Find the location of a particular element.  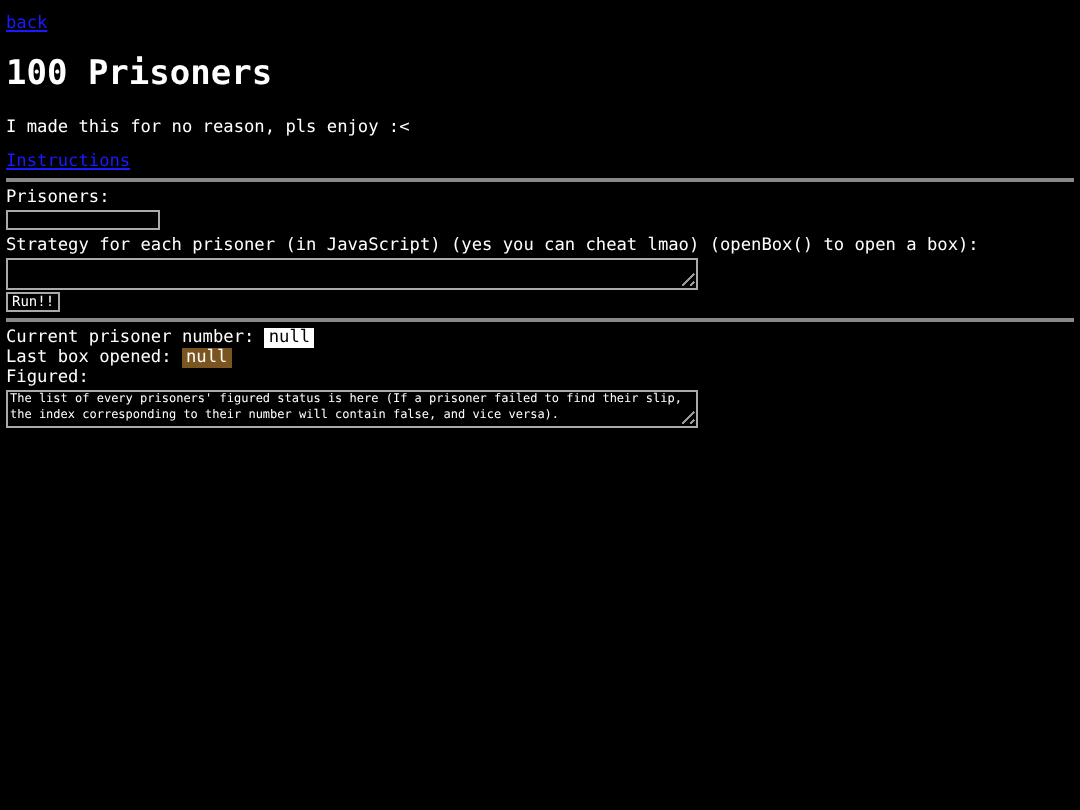

prisoners-label: Prisoners: is located at coordinates (59, 199).